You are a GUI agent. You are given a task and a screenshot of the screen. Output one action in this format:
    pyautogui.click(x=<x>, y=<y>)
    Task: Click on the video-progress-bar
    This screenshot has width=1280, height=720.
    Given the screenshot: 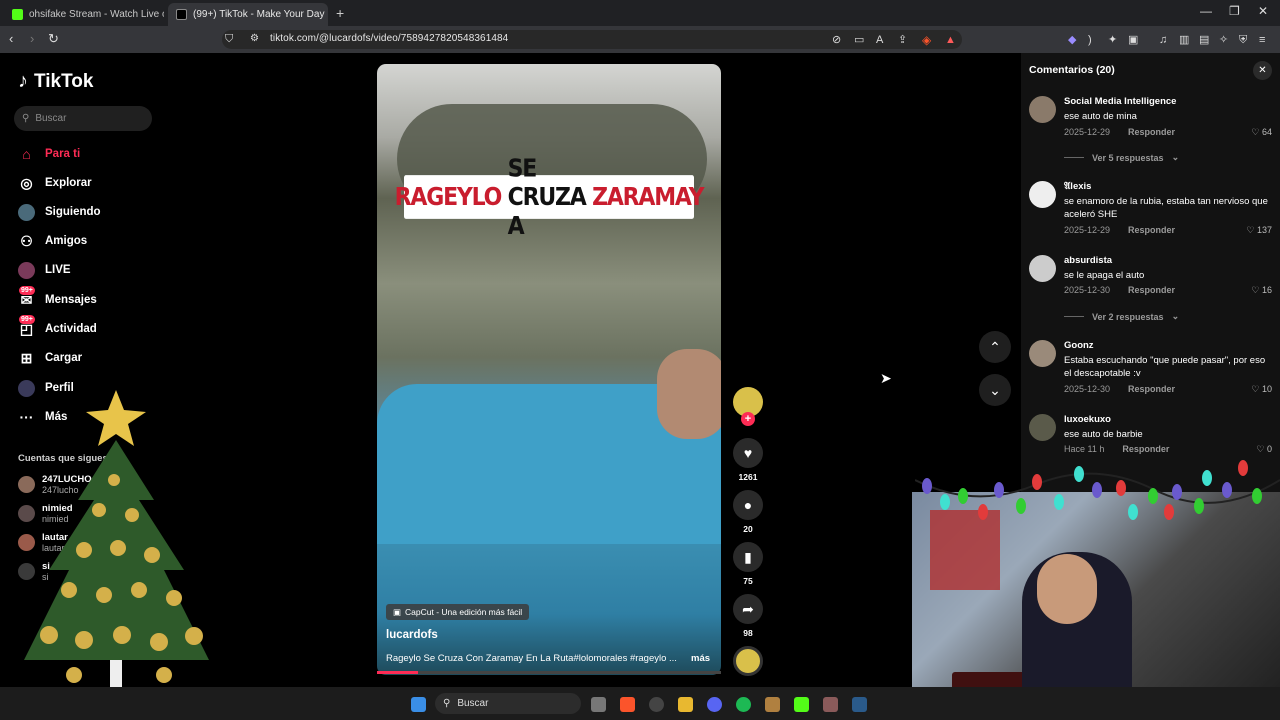 What is the action you would take?
    pyautogui.click(x=549, y=672)
    